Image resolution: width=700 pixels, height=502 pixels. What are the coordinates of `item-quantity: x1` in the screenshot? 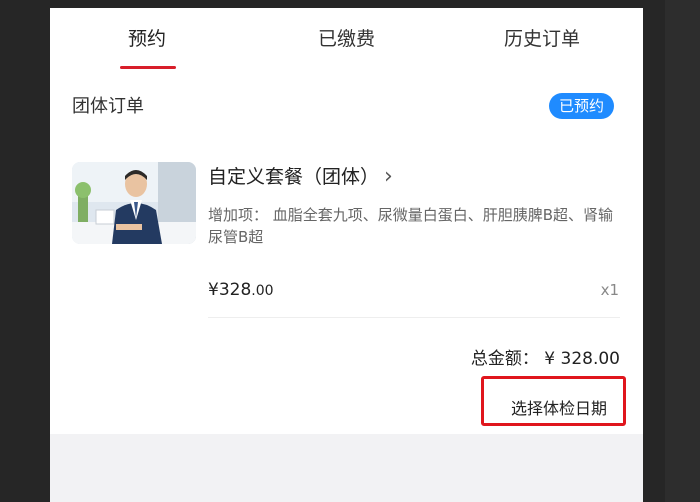 It's located at (609, 290).